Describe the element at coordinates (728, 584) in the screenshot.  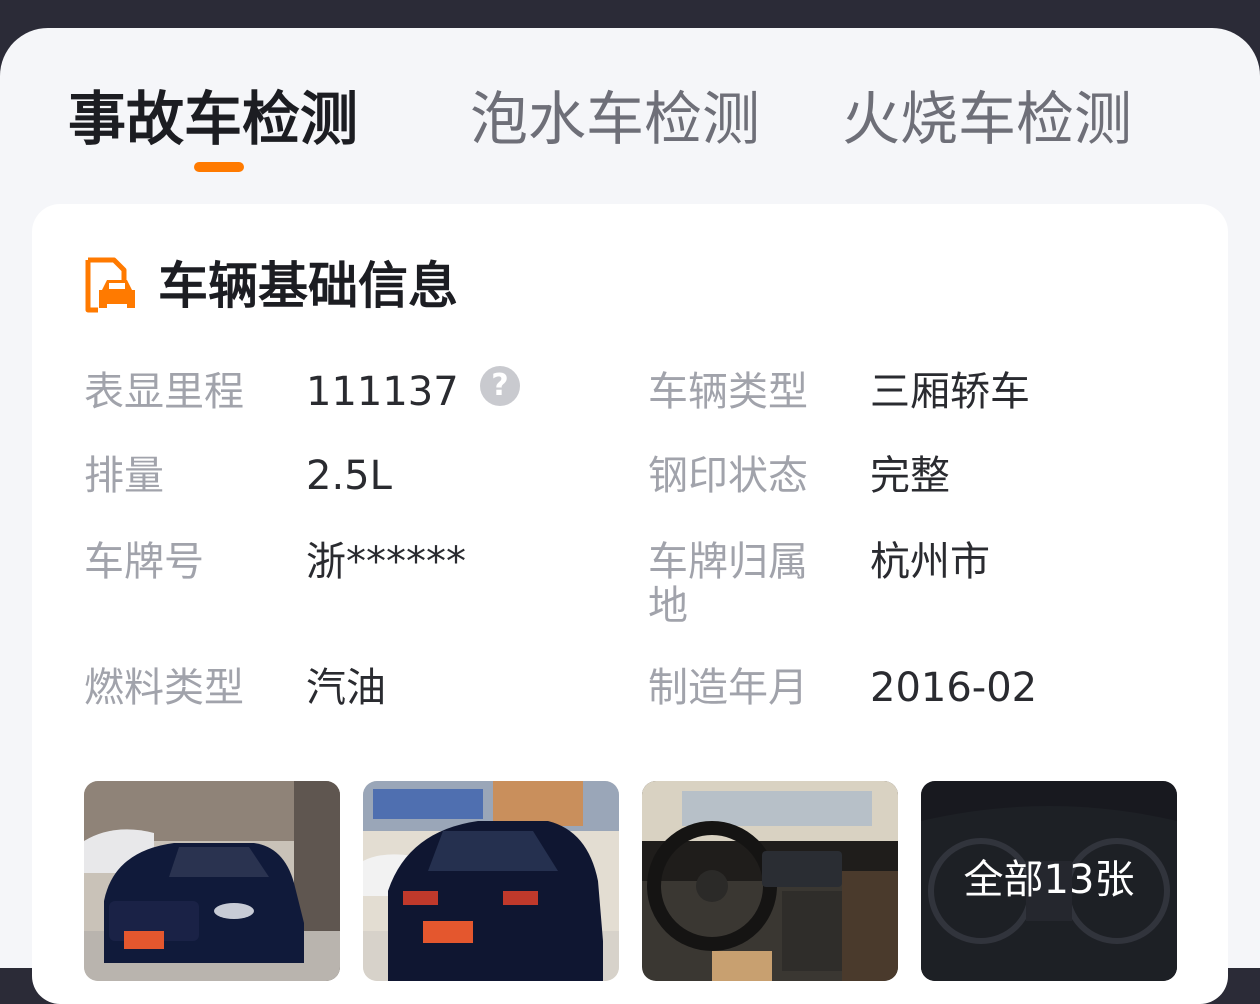
I see `plate-region-label: 车牌归属地` at that location.